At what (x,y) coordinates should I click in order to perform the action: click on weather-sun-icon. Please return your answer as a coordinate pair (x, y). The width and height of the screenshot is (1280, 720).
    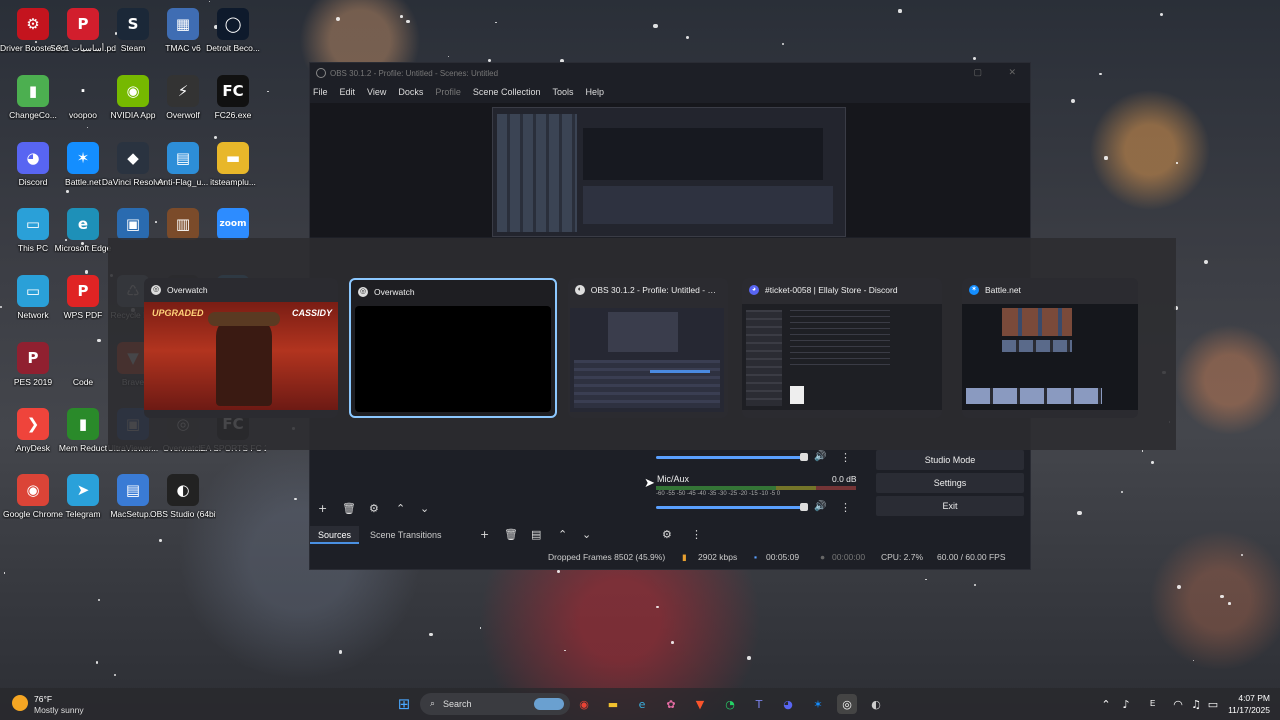
    Looking at the image, I should click on (20, 703).